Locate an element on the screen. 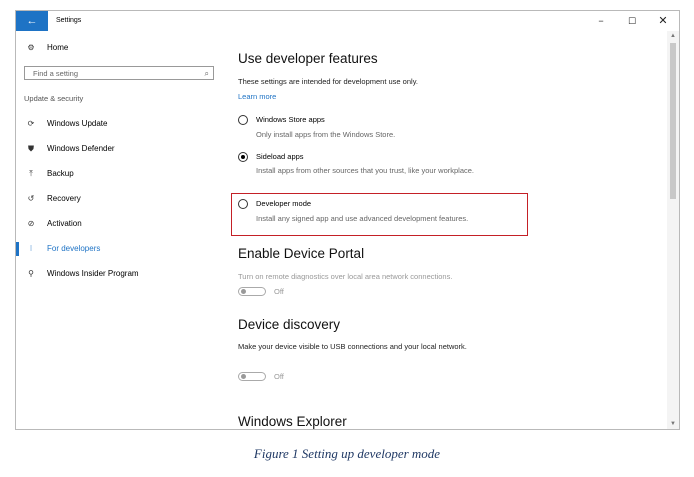  sidebar-item-backup: ⤒ Backup is located at coordinates (49, 174).